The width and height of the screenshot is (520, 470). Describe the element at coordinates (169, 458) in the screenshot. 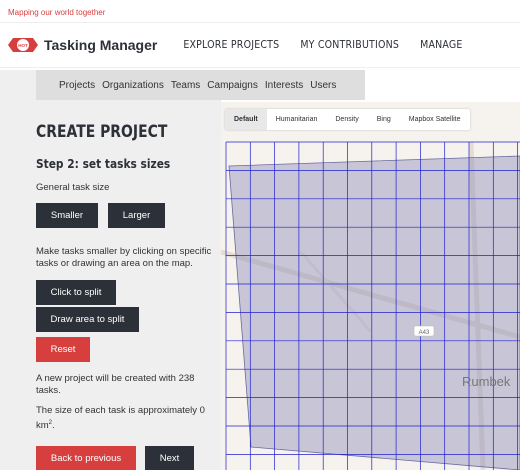

I see `next-button: Next` at that location.